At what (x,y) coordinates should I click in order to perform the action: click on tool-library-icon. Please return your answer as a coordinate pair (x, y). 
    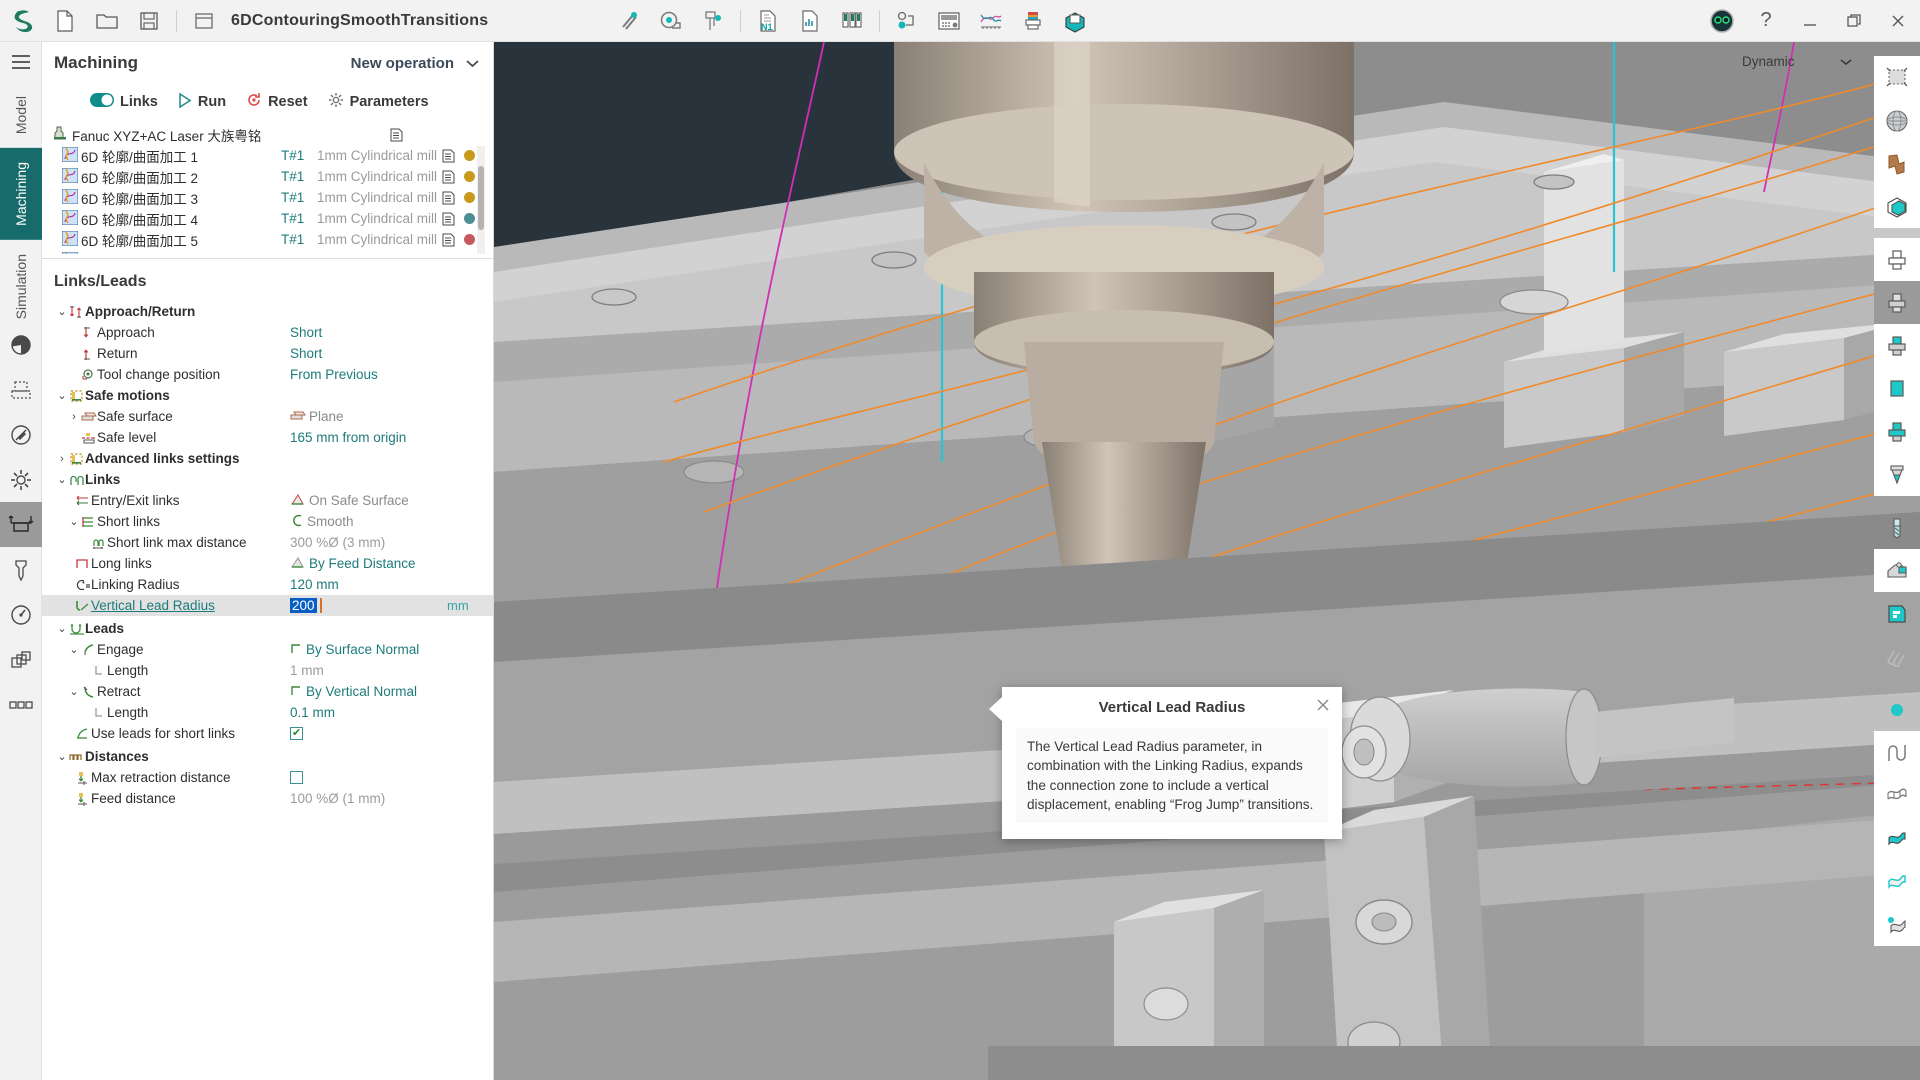
    Looking at the image, I should click on (852, 21).